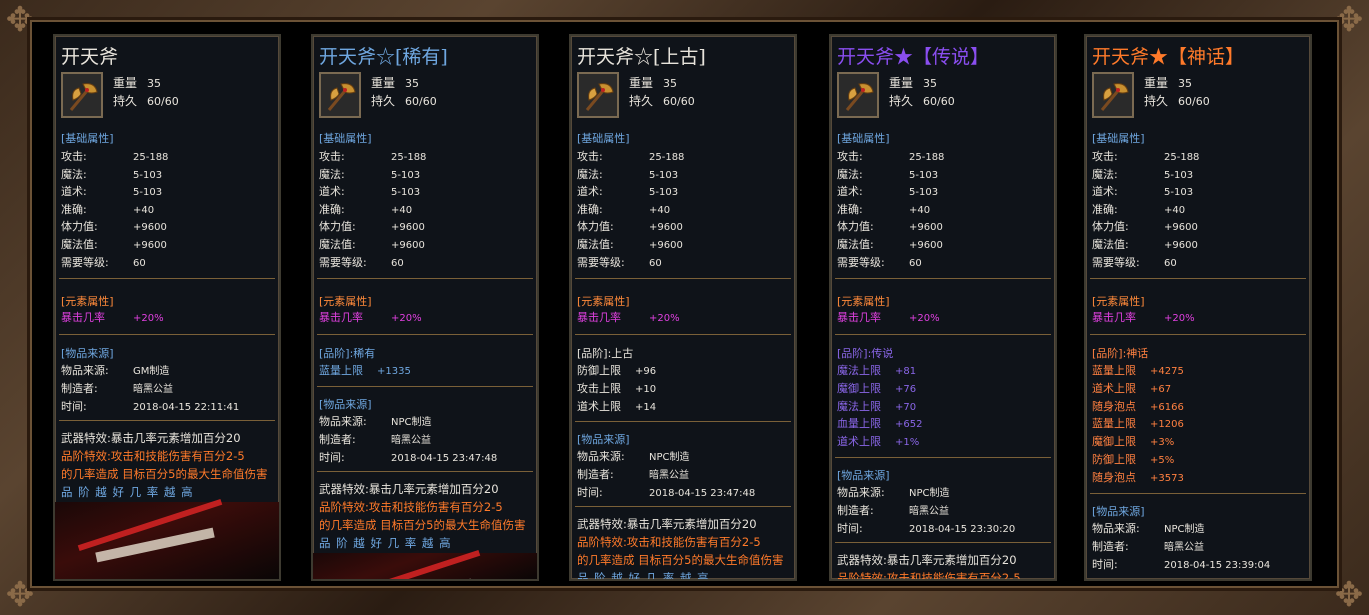  Describe the element at coordinates (669, 542) in the screenshot. I see `grade-effect-text: 品阶特效:攻击和技能伤害有百分2-5` at that location.